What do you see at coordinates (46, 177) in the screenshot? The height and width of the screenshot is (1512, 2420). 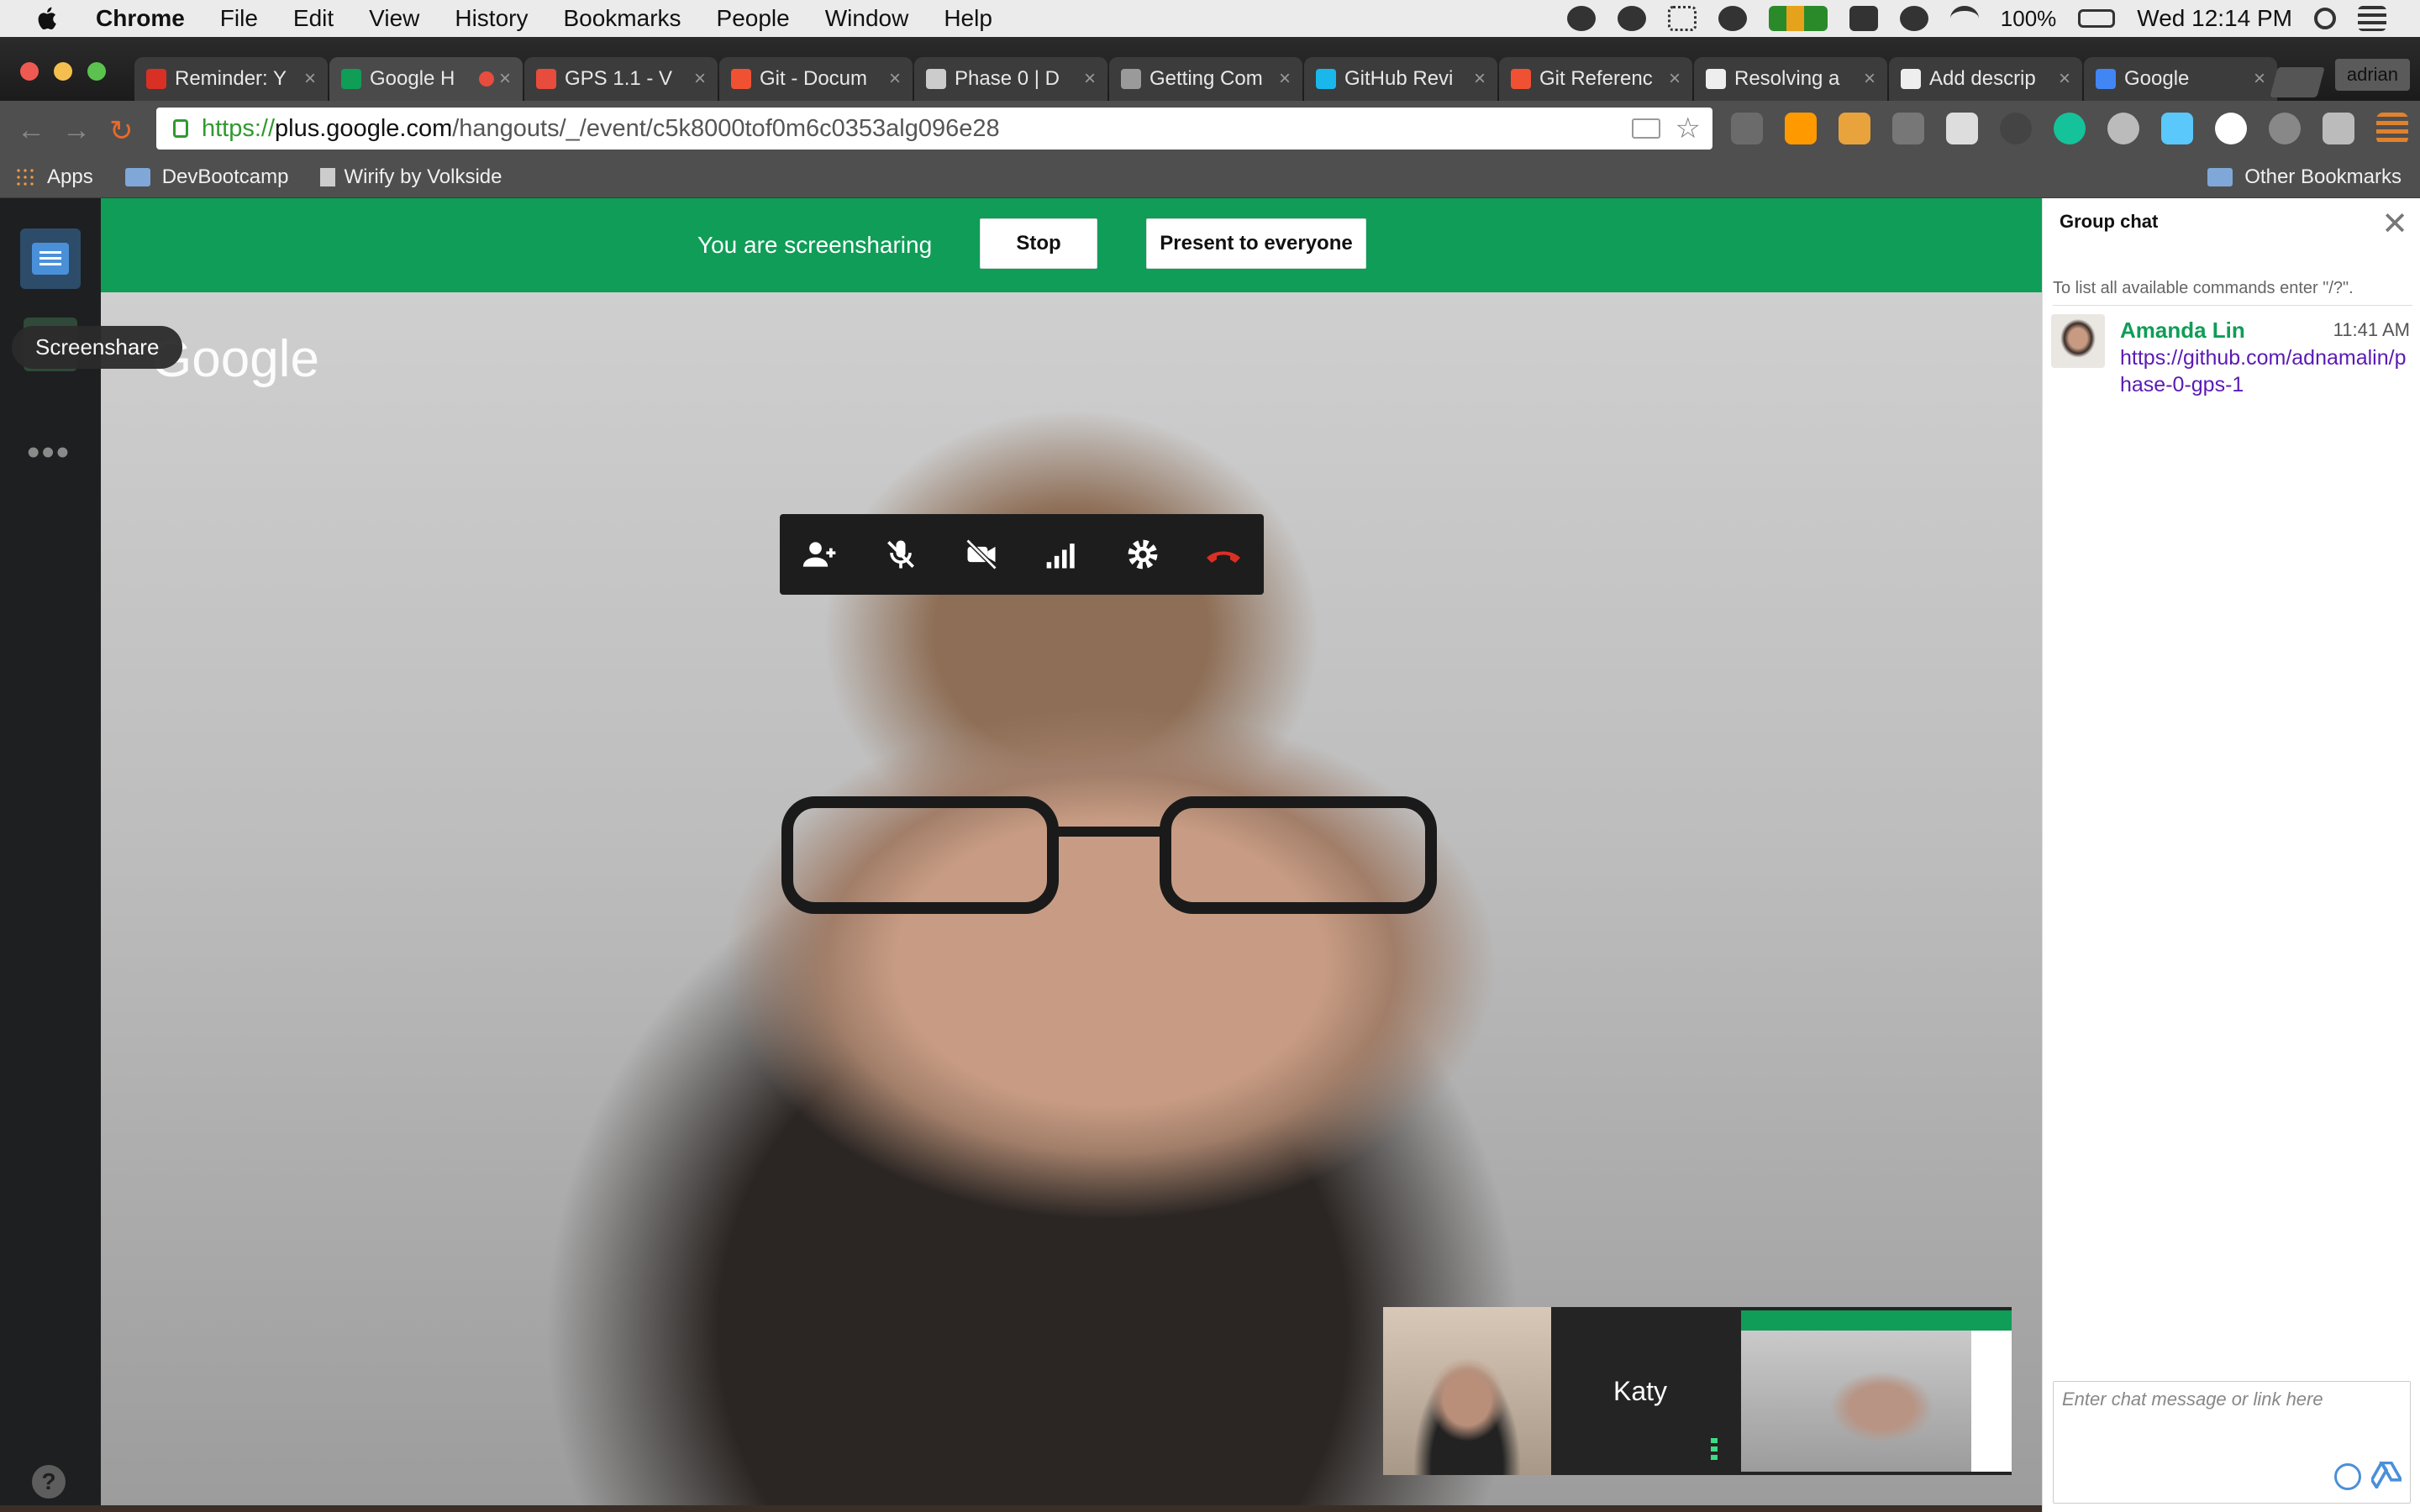 I see `bookmark-apps: Apps` at bounding box center [46, 177].